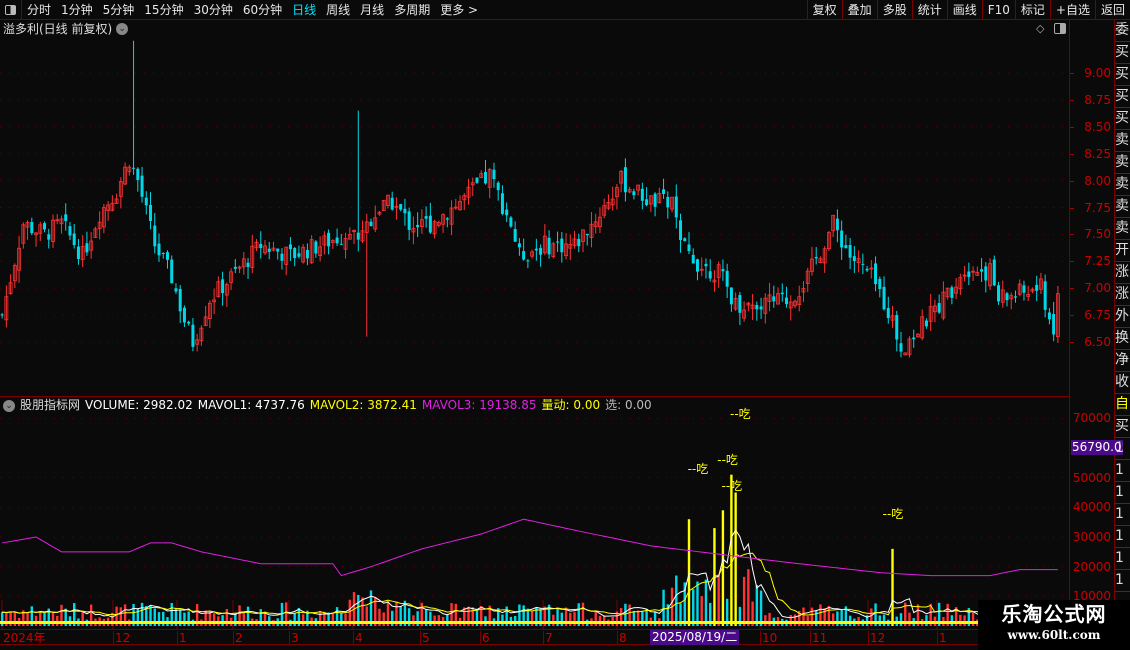 The width and height of the screenshot is (1130, 650). I want to click on watermark: 乐淘公式网 www.60lt.com, so click(1054, 625).